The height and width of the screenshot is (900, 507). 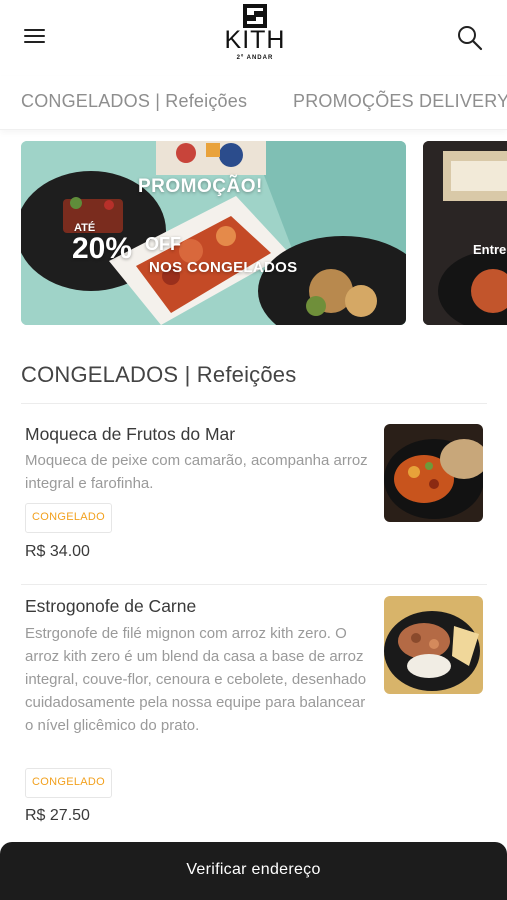 I want to click on item-price: R$ 27.50, so click(x=57, y=815).